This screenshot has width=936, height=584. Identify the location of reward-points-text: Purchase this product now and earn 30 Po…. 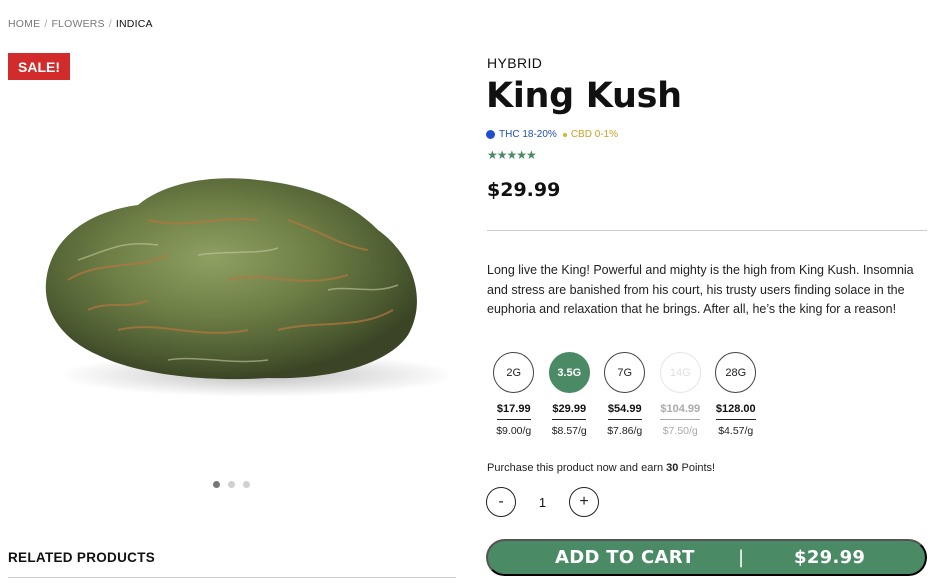
(601, 468).